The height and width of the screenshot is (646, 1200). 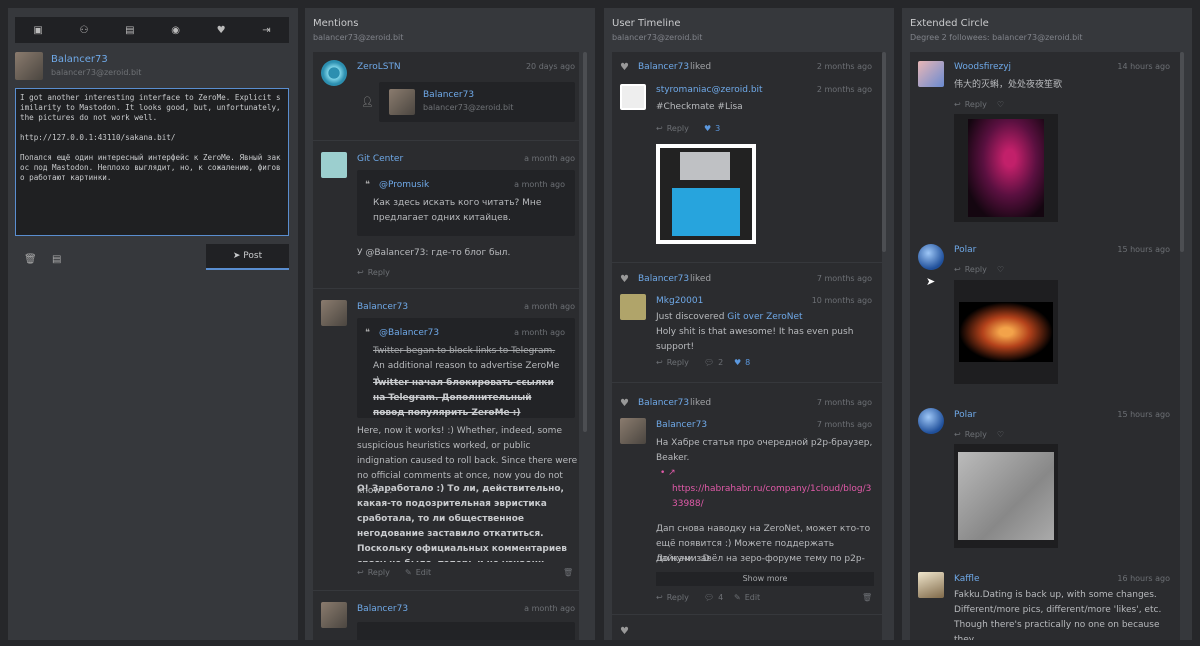 I want to click on quote-name: @Balancer73, so click(x=409, y=333).